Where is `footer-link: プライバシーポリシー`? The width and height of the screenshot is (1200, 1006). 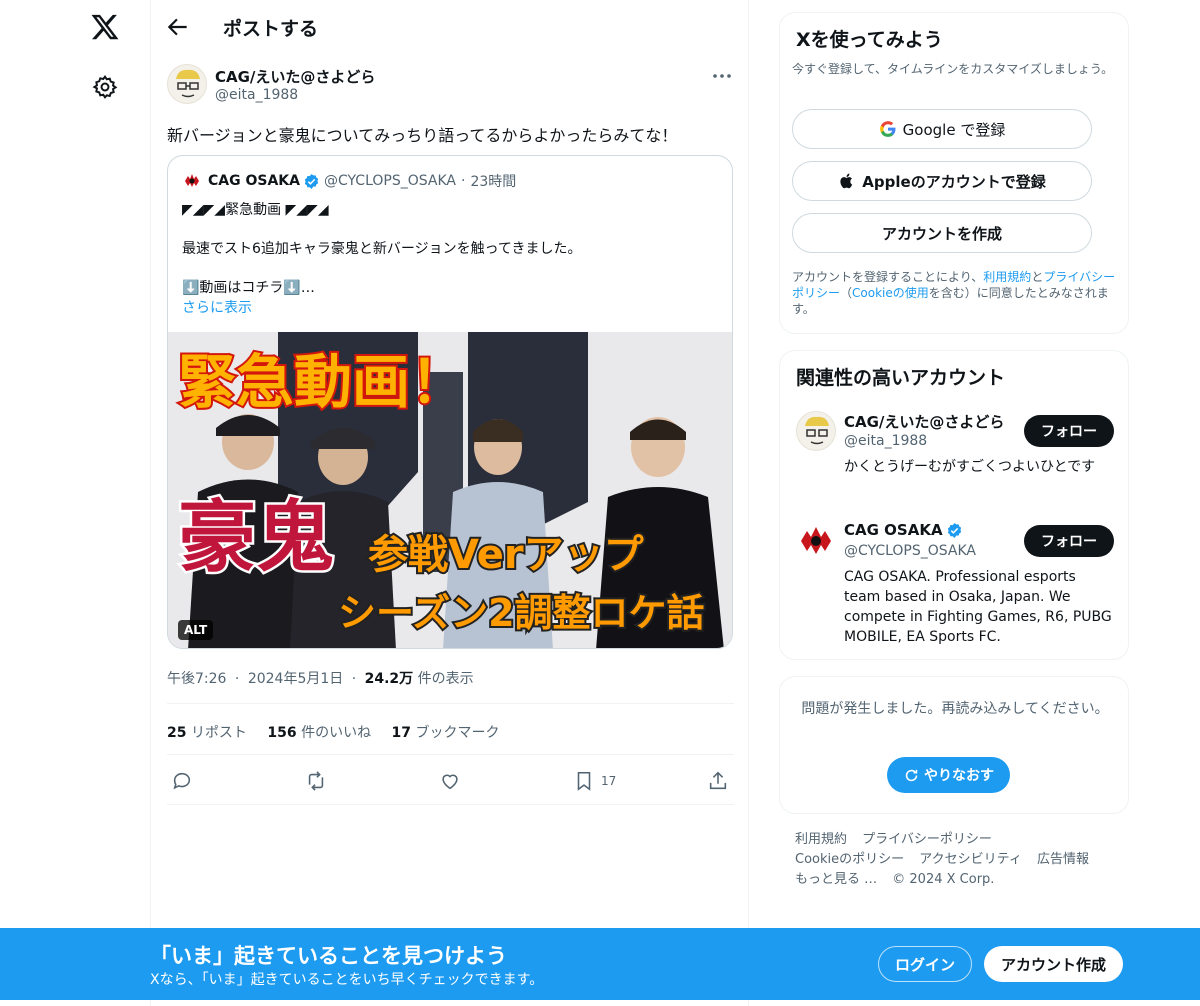 footer-link: プライバシーポリシー is located at coordinates (927, 839).